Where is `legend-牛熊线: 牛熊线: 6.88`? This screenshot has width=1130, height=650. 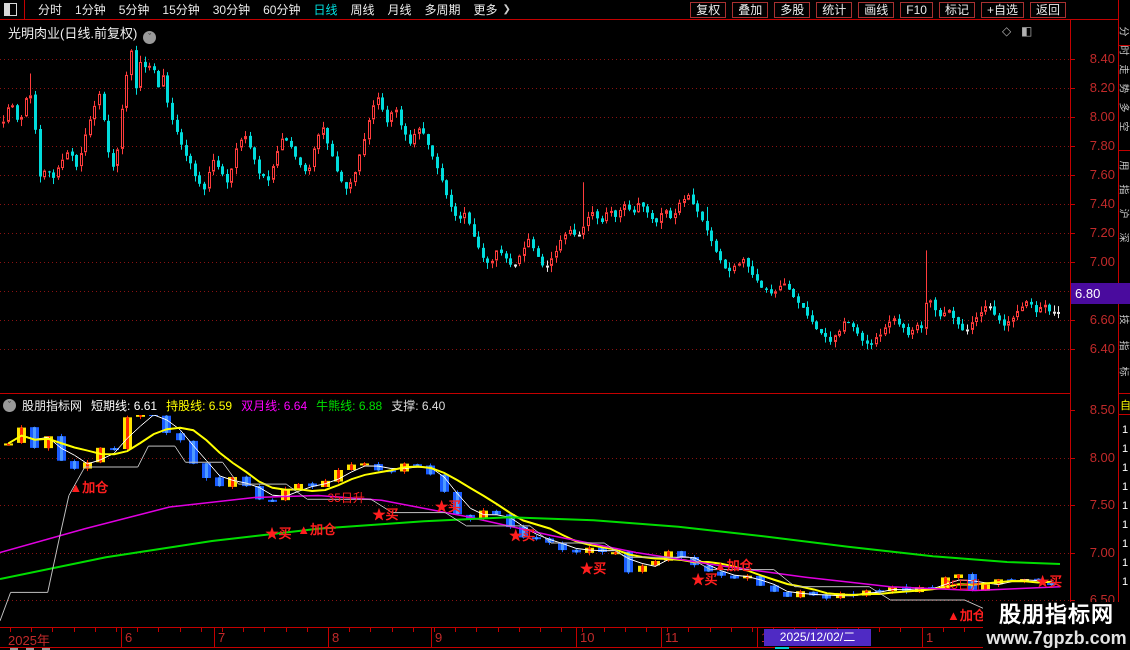
legend-牛熊线: 牛熊线: 6.88 is located at coordinates (349, 405).